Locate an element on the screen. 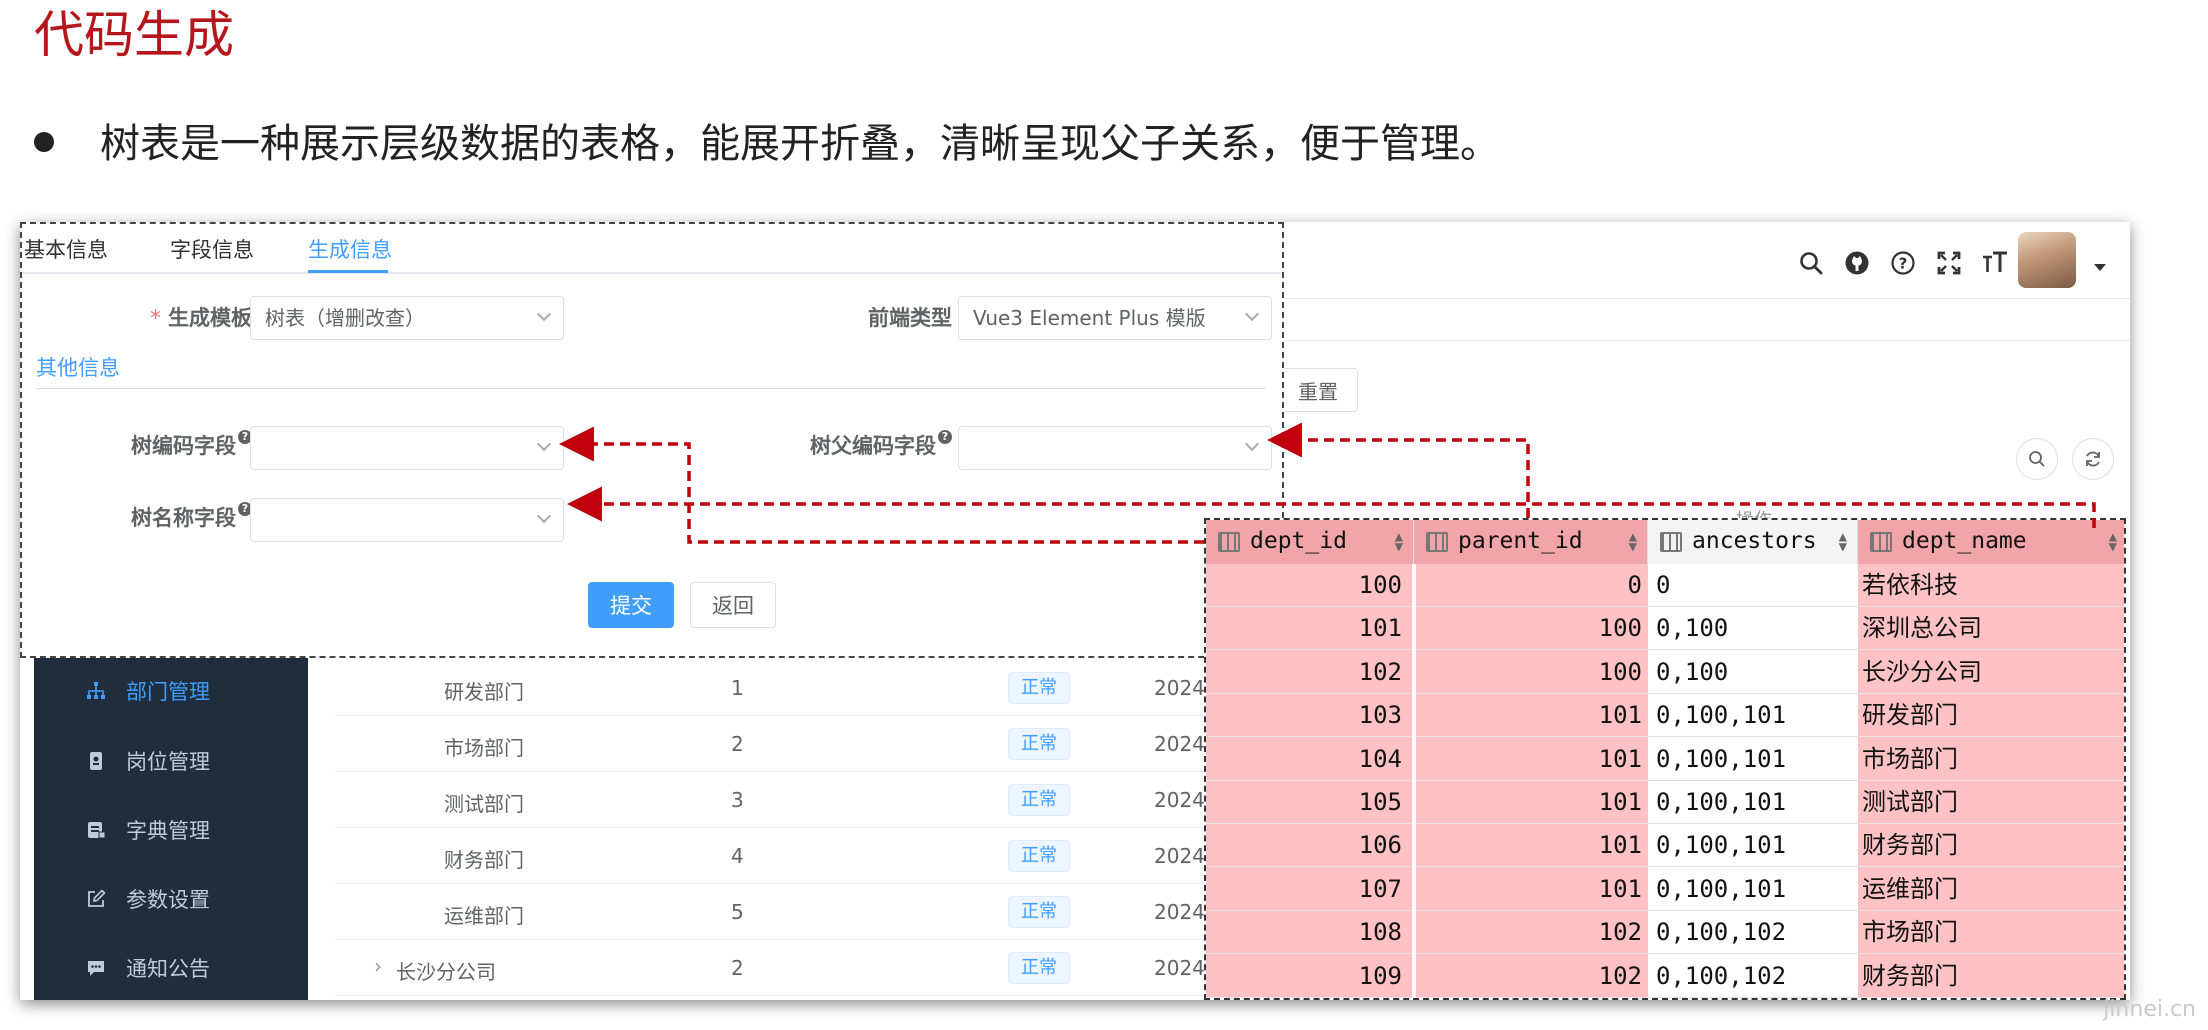 The image size is (2208, 1030). arrow-dept-id-to-tree-code is located at coordinates (881, 485).